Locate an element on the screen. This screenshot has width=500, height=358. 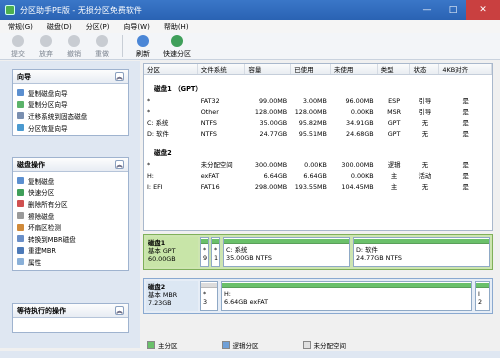
col-status: 状态 is located at coordinates (425, 69).